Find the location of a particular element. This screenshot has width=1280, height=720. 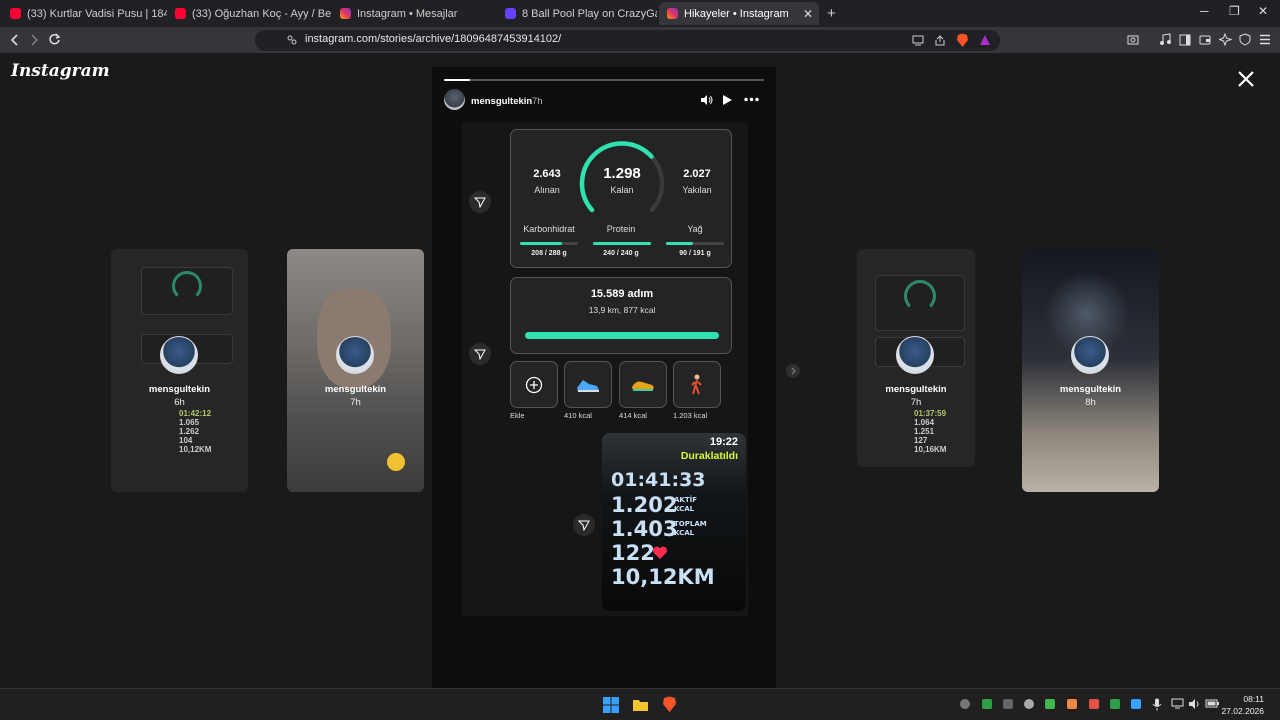

protein-bar-fill is located at coordinates (622, 243).